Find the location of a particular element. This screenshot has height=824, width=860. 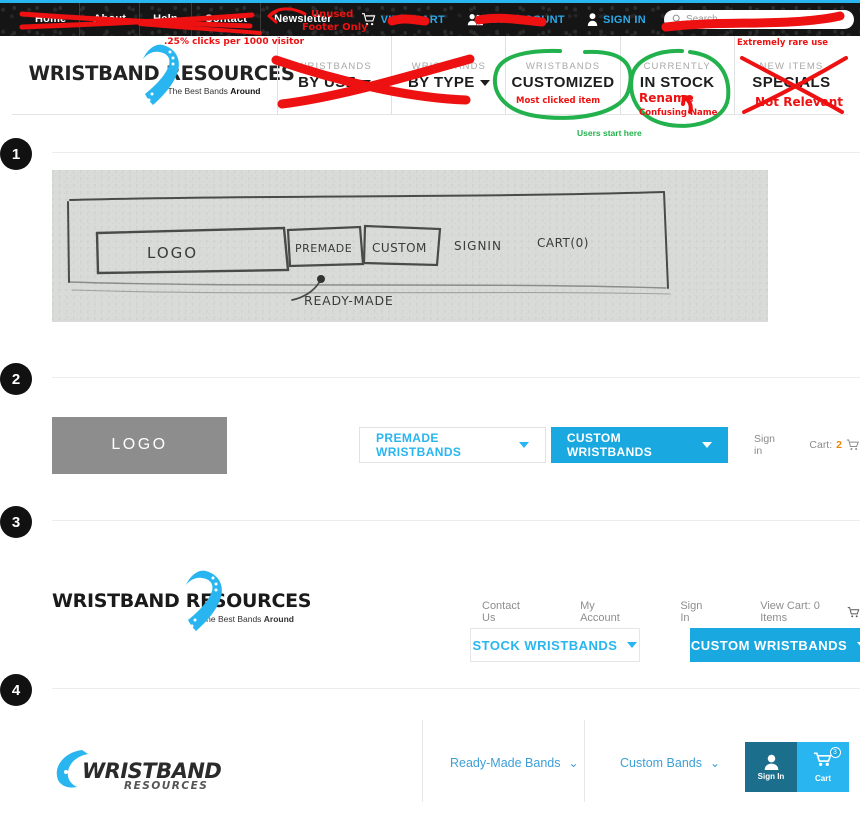

concept2-custom-button: CUSTOM WRISTBANDS is located at coordinates (639, 445).